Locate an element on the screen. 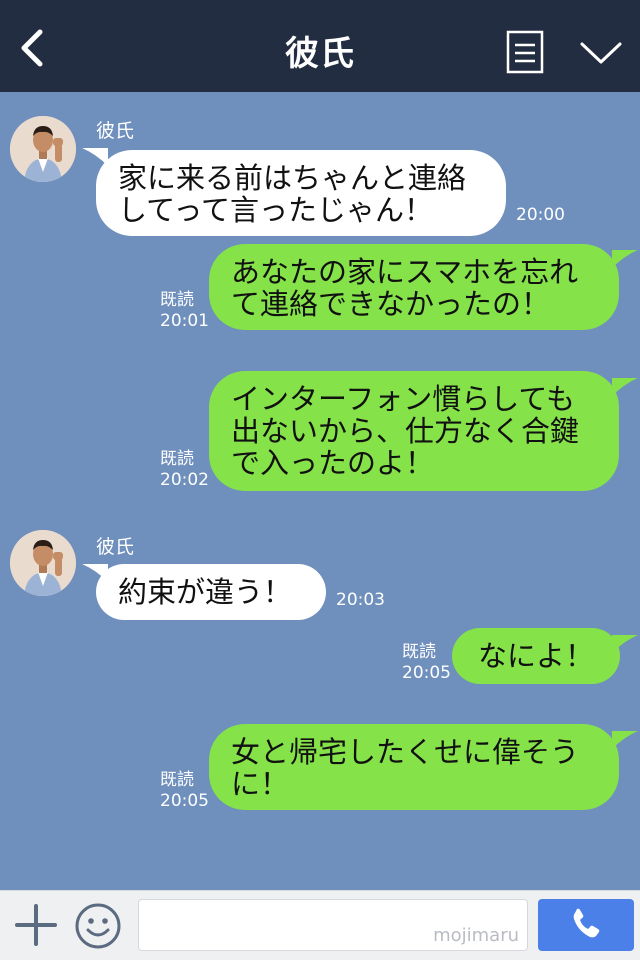 This screenshot has height=960, width=640. message-input-bar: mojimaru is located at coordinates (320, 925).